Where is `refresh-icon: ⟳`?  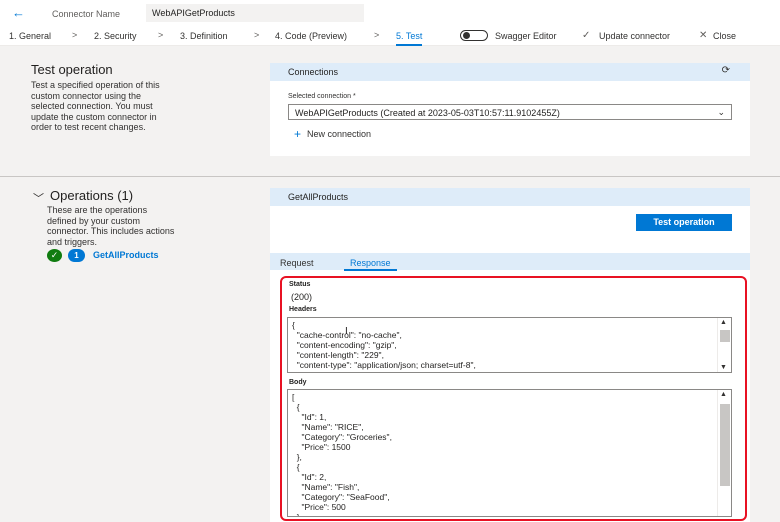 refresh-icon: ⟳ is located at coordinates (726, 70).